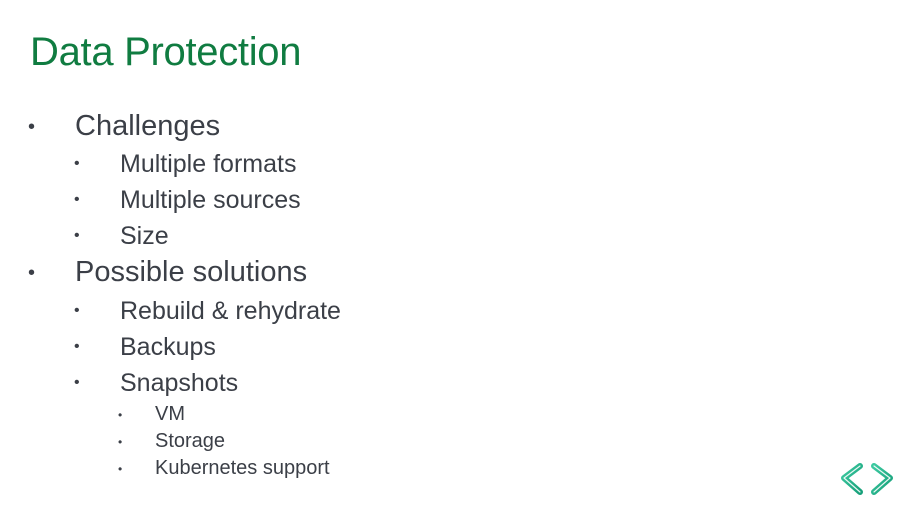 The height and width of the screenshot is (510, 907). Describe the element at coordinates (179, 383) in the screenshot. I see `bullet-text: Snapshots` at that location.